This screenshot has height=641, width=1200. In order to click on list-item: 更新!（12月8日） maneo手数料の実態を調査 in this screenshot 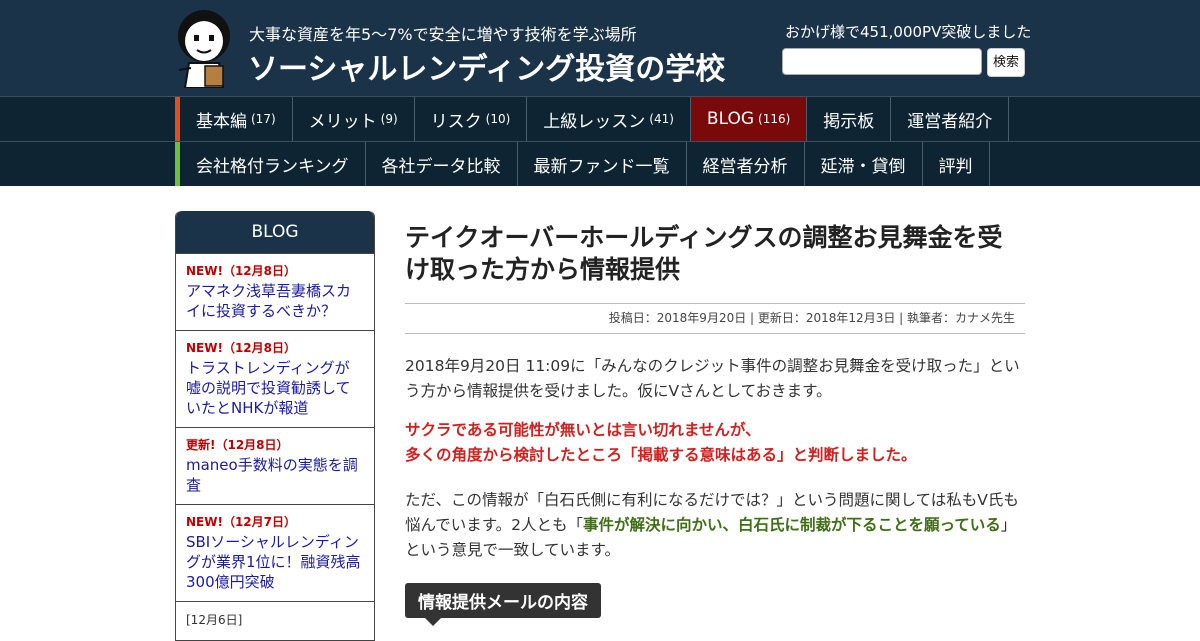, I will do `click(275, 465)`.